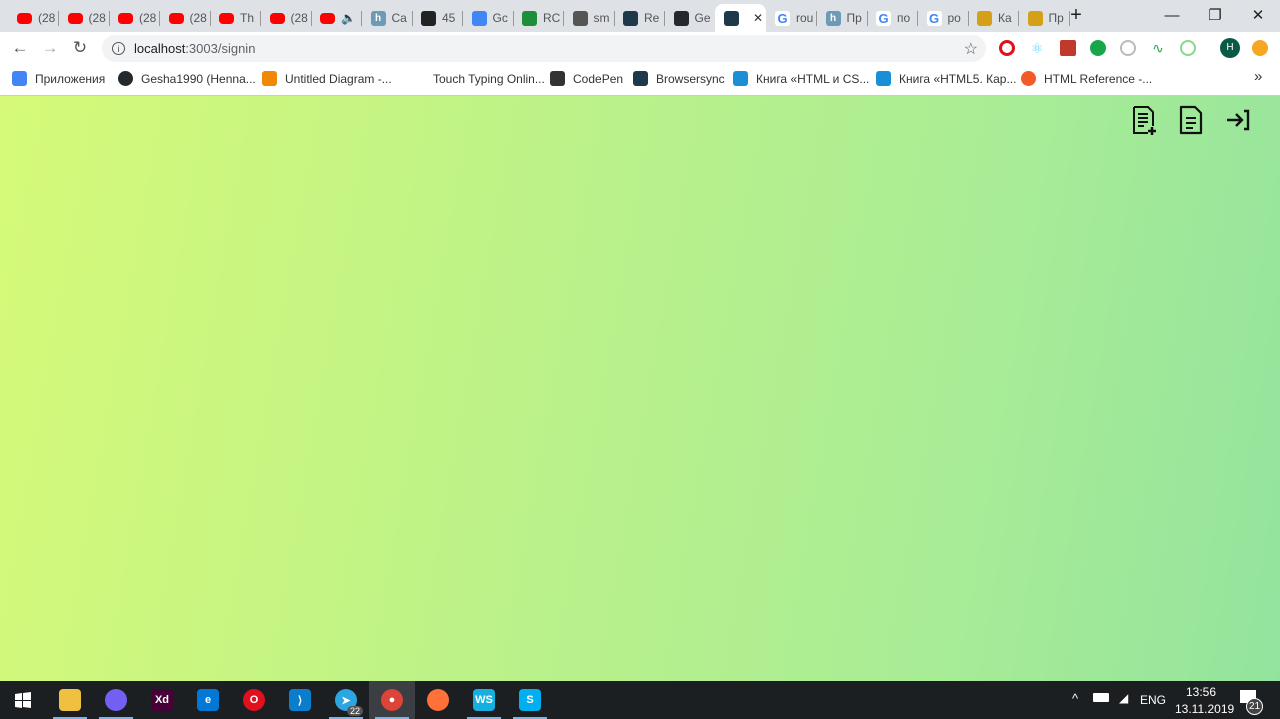 The image size is (1280, 719). I want to click on codepen-icon, so click(557, 78).